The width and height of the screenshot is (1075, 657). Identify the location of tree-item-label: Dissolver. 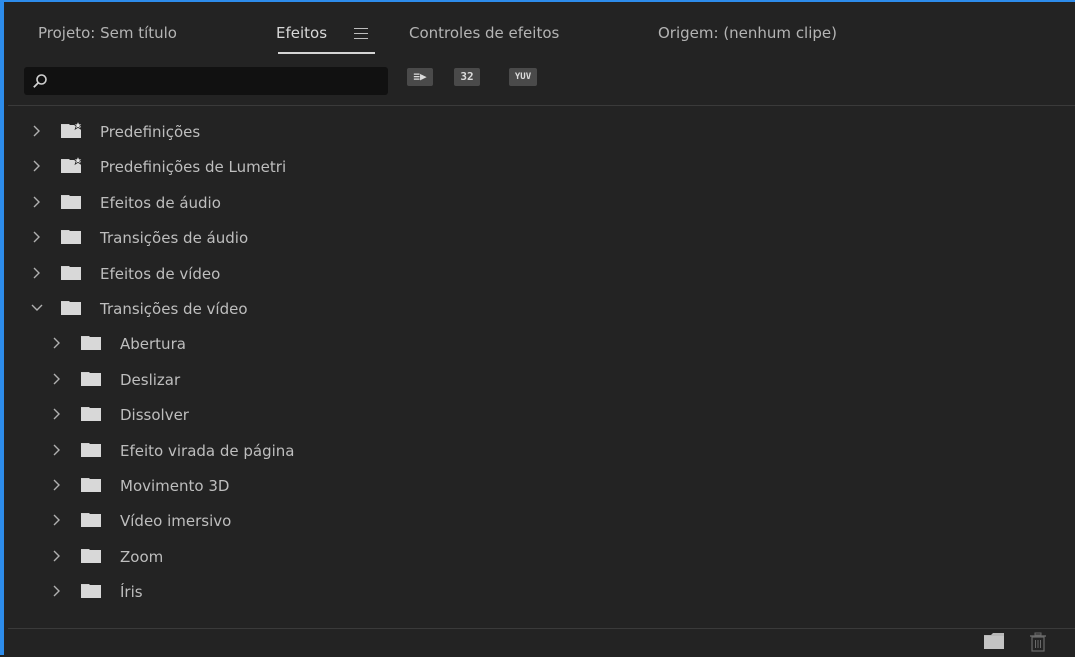
(154, 415).